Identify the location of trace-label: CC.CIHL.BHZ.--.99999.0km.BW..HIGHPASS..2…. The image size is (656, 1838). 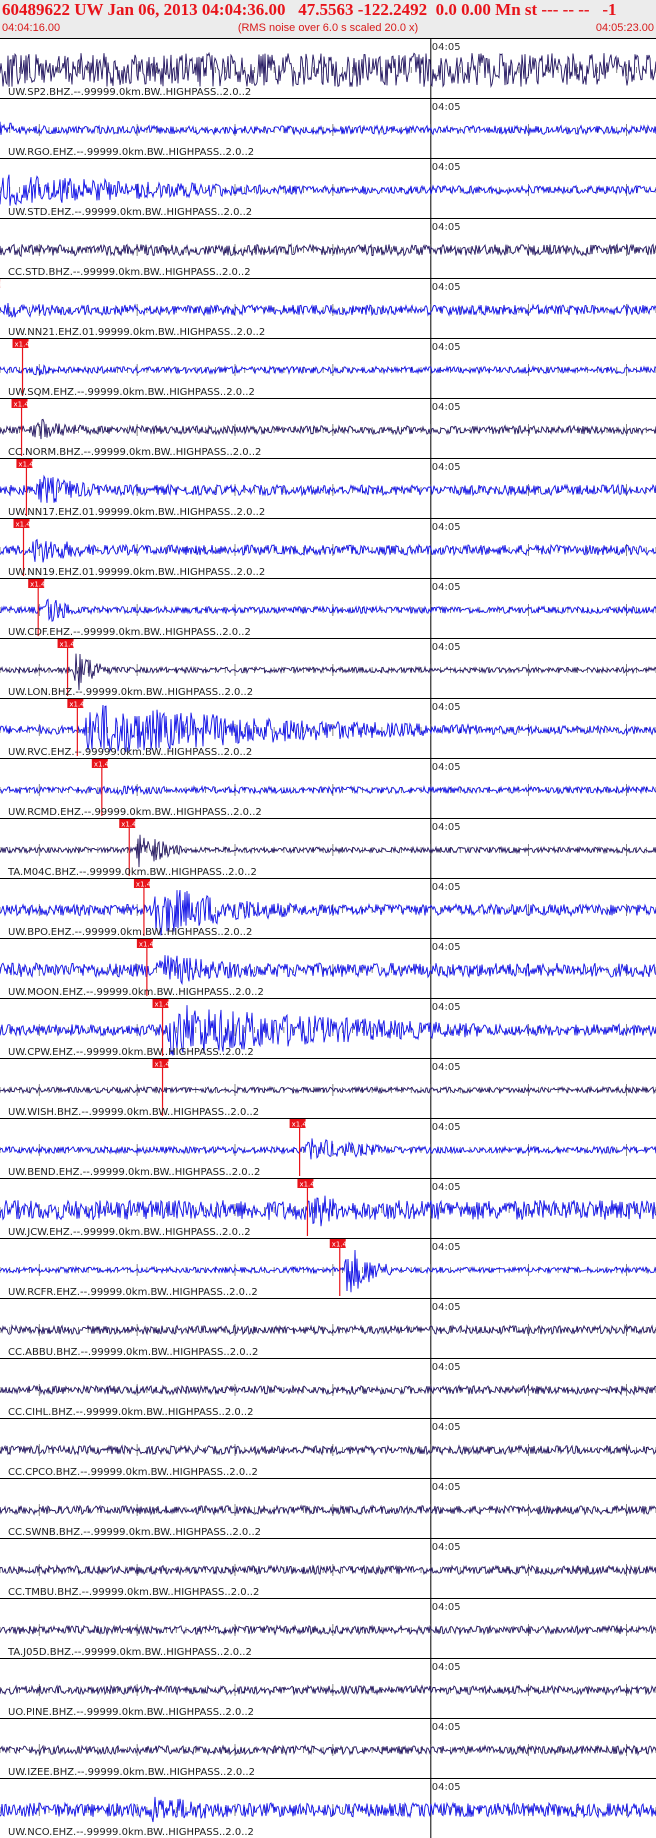
(130, 1412).